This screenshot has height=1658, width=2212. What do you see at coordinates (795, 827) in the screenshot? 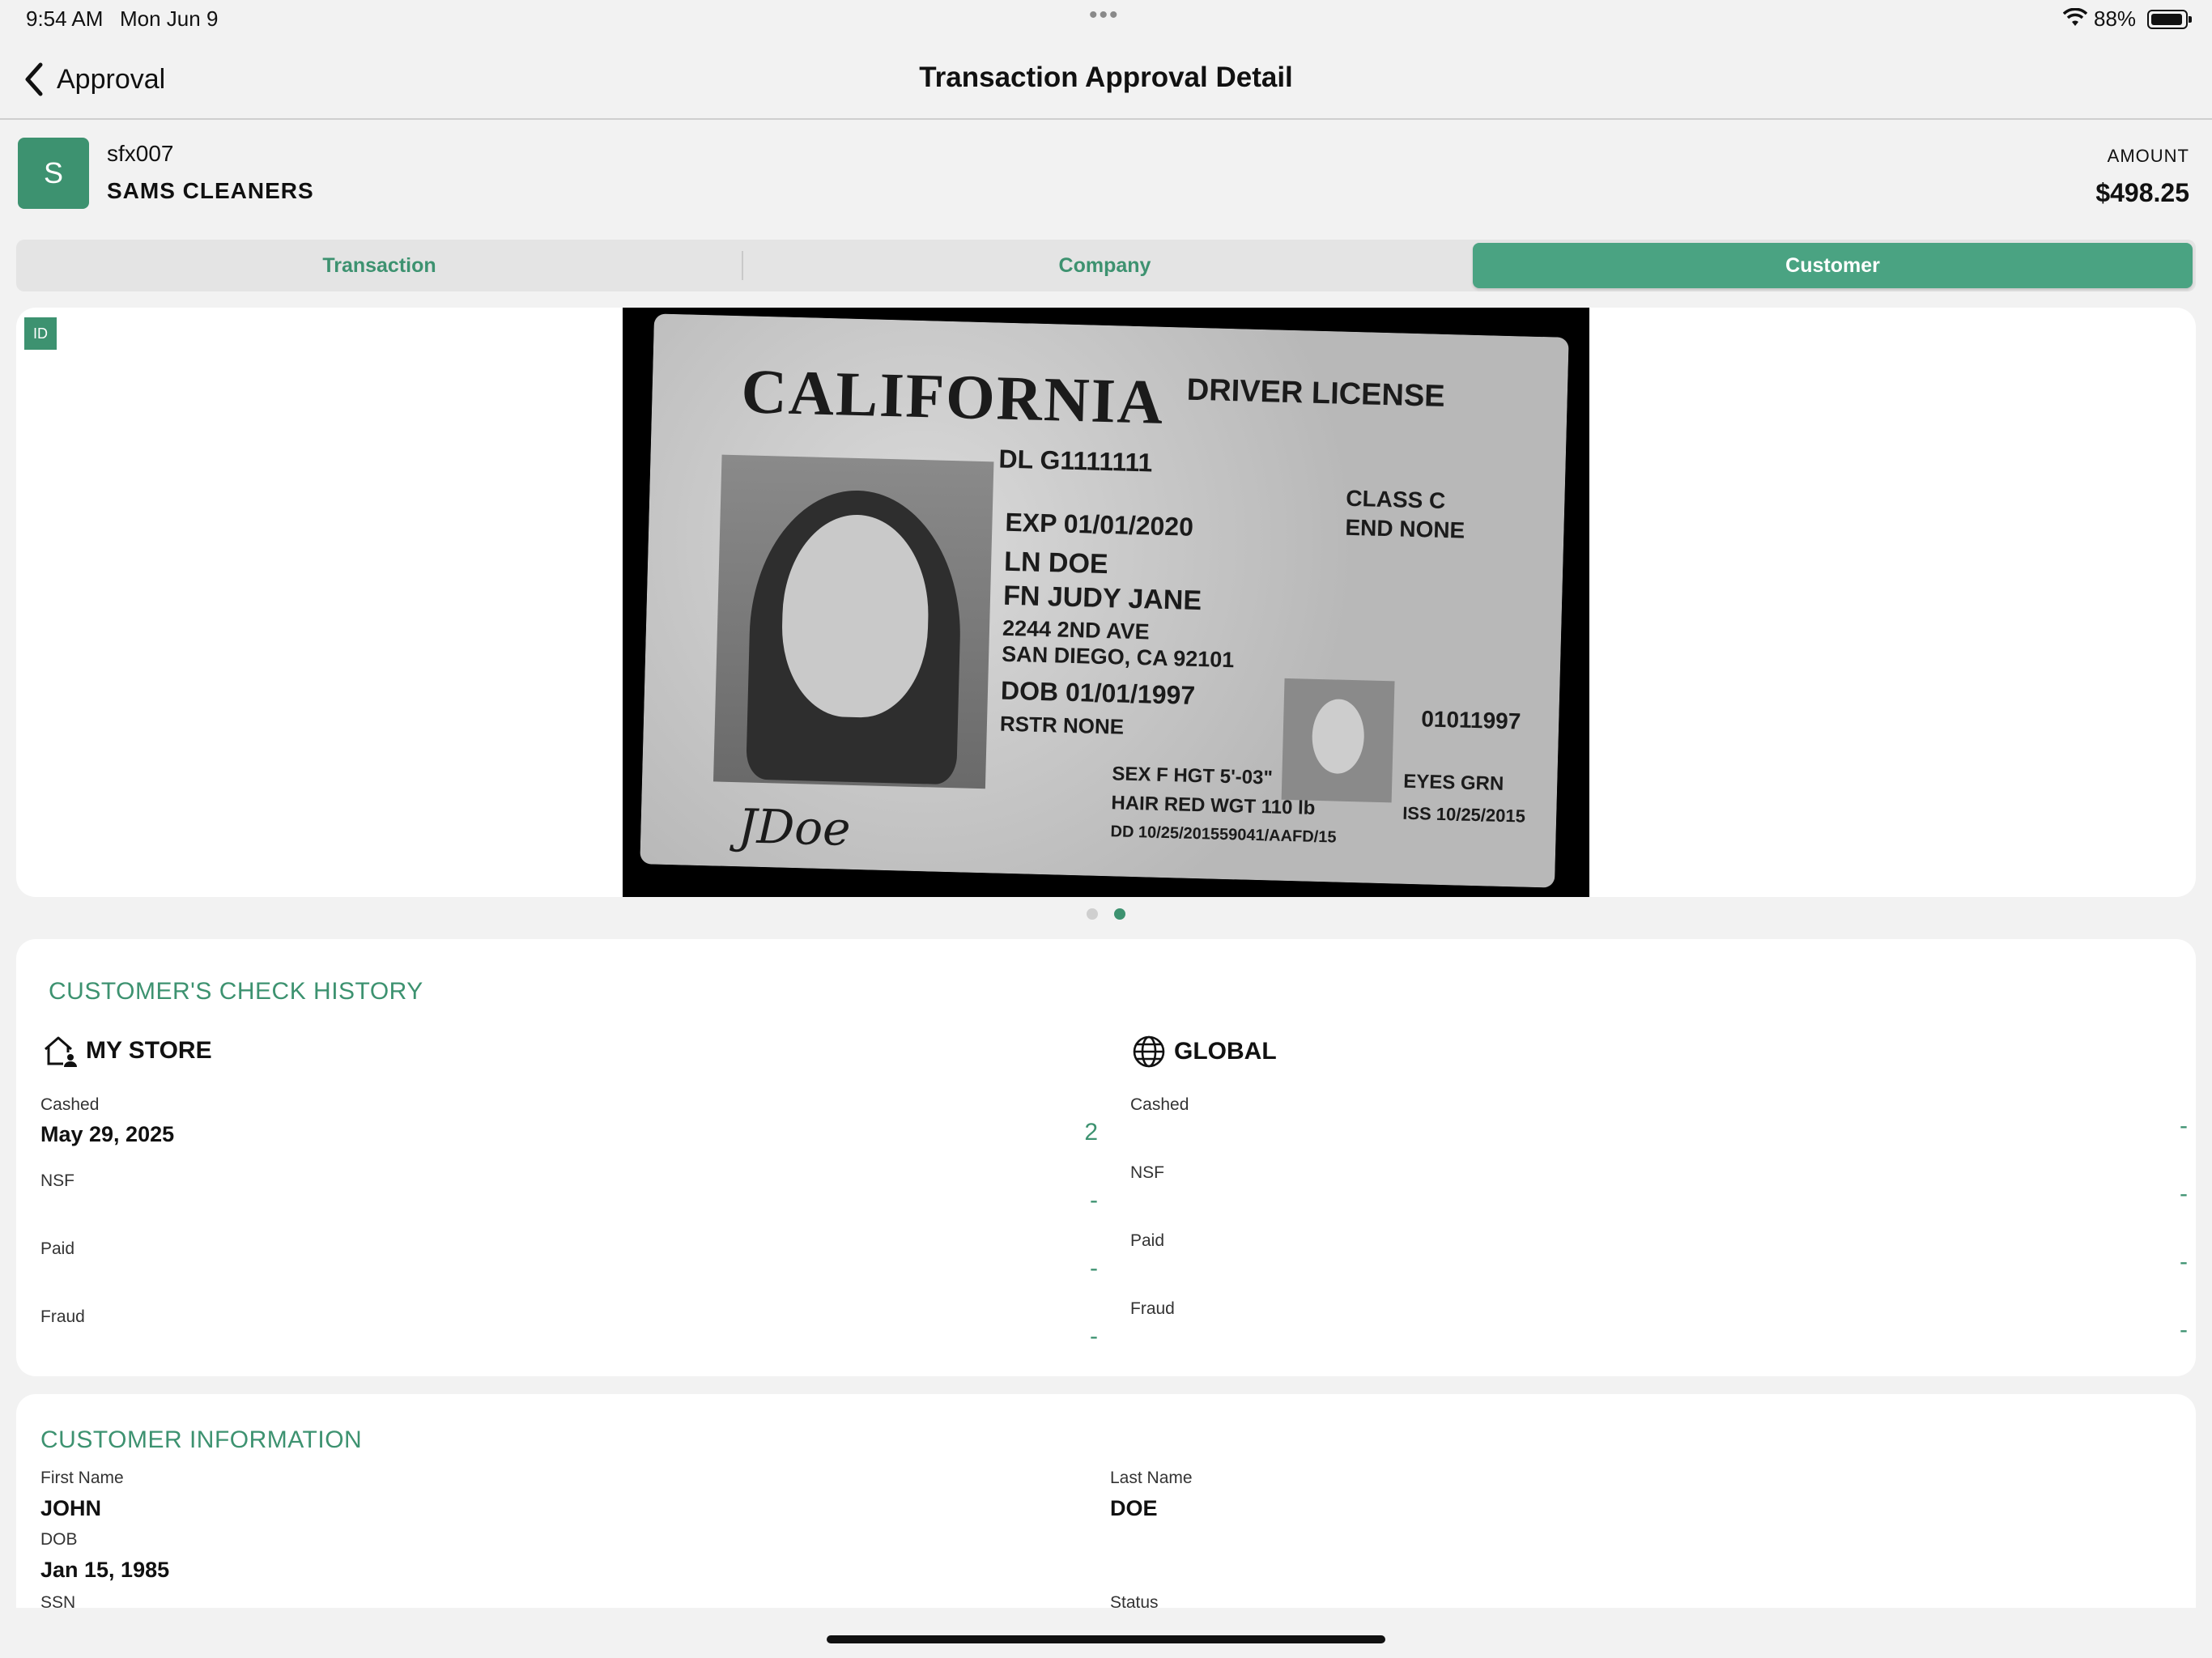
I see `license-signature: JDoe` at bounding box center [795, 827].